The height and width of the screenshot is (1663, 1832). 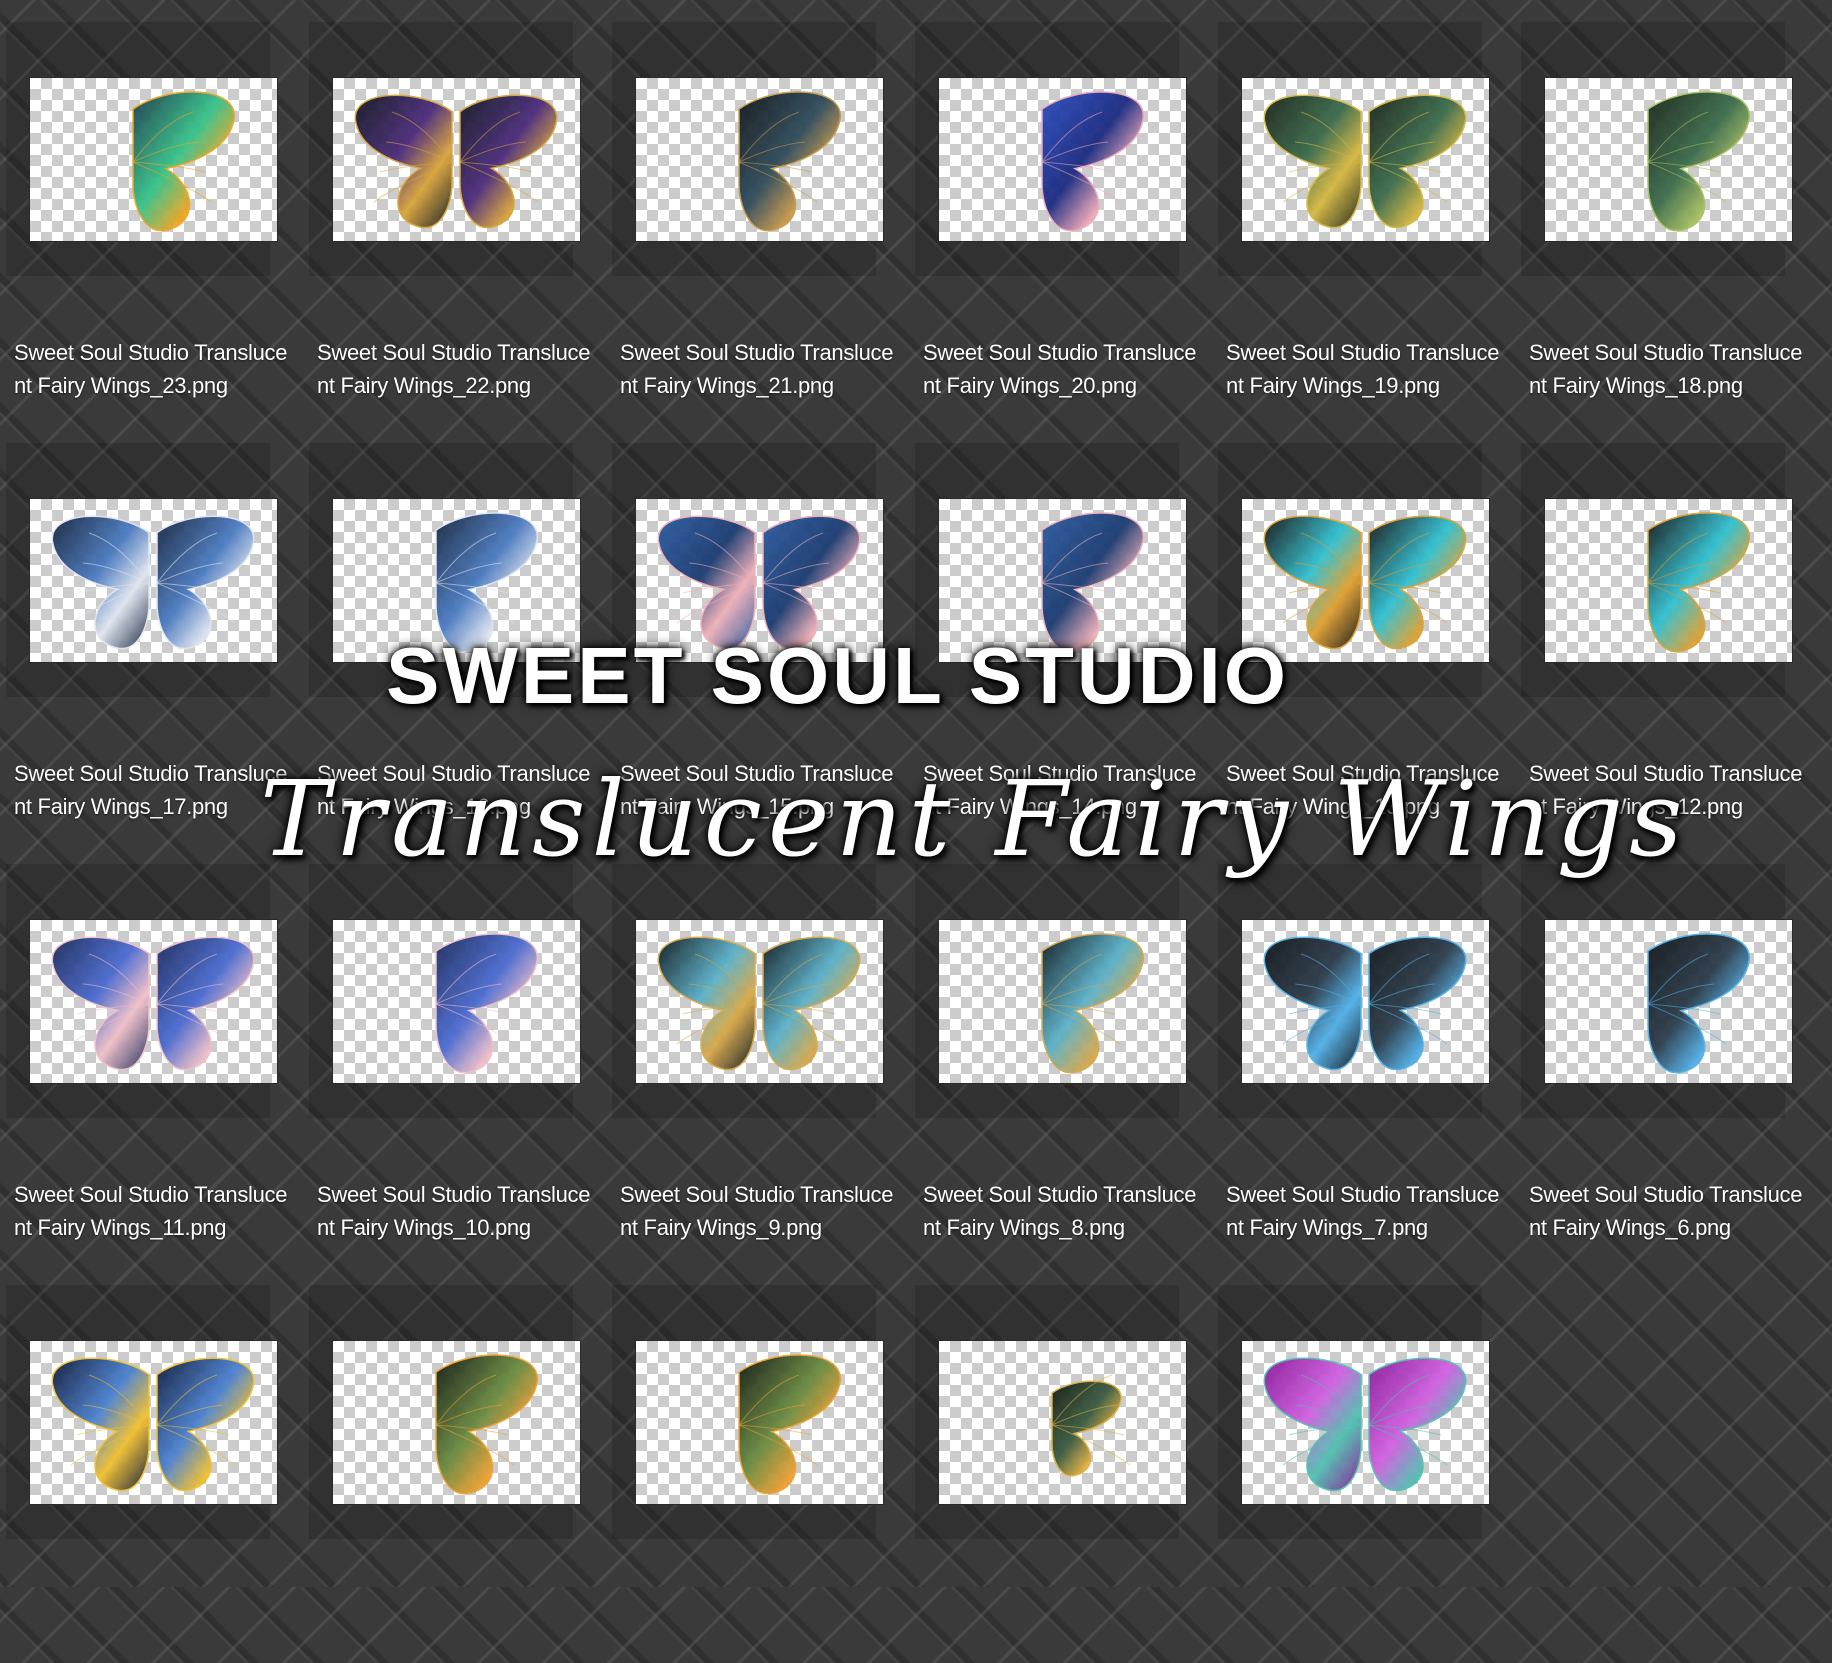 What do you see at coordinates (974, 819) in the screenshot?
I see `brand-overlay-subtitle: Translucent Fairy Wings` at bounding box center [974, 819].